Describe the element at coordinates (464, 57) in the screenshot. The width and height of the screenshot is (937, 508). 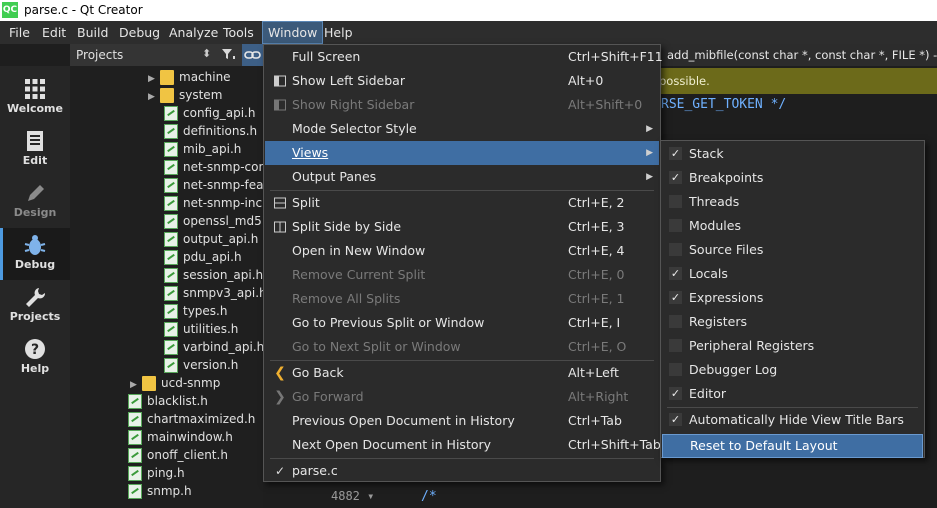
I see `menu-item-full-screen: Full Screen Ctrl+Shift+F11` at that location.